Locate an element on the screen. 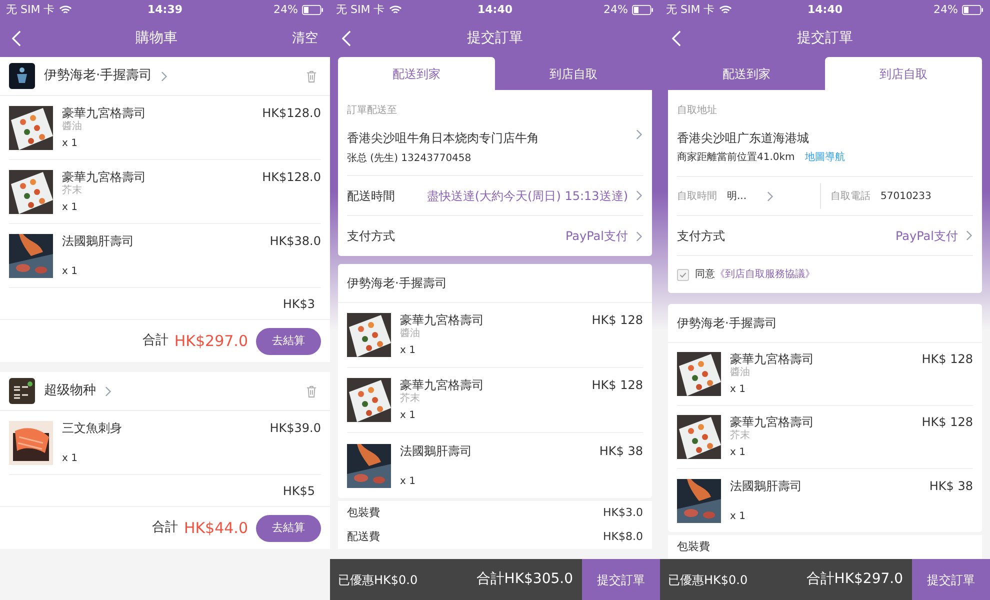 This screenshot has height=600, width=990. option-row: 配送時間 盡快送達(大約今天(周日) 15:13送達) is located at coordinates (495, 196).